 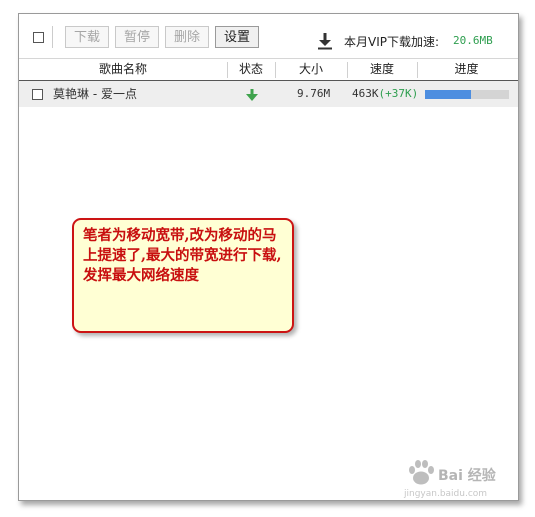 I want to click on toolbar-divider, so click(x=52, y=37).